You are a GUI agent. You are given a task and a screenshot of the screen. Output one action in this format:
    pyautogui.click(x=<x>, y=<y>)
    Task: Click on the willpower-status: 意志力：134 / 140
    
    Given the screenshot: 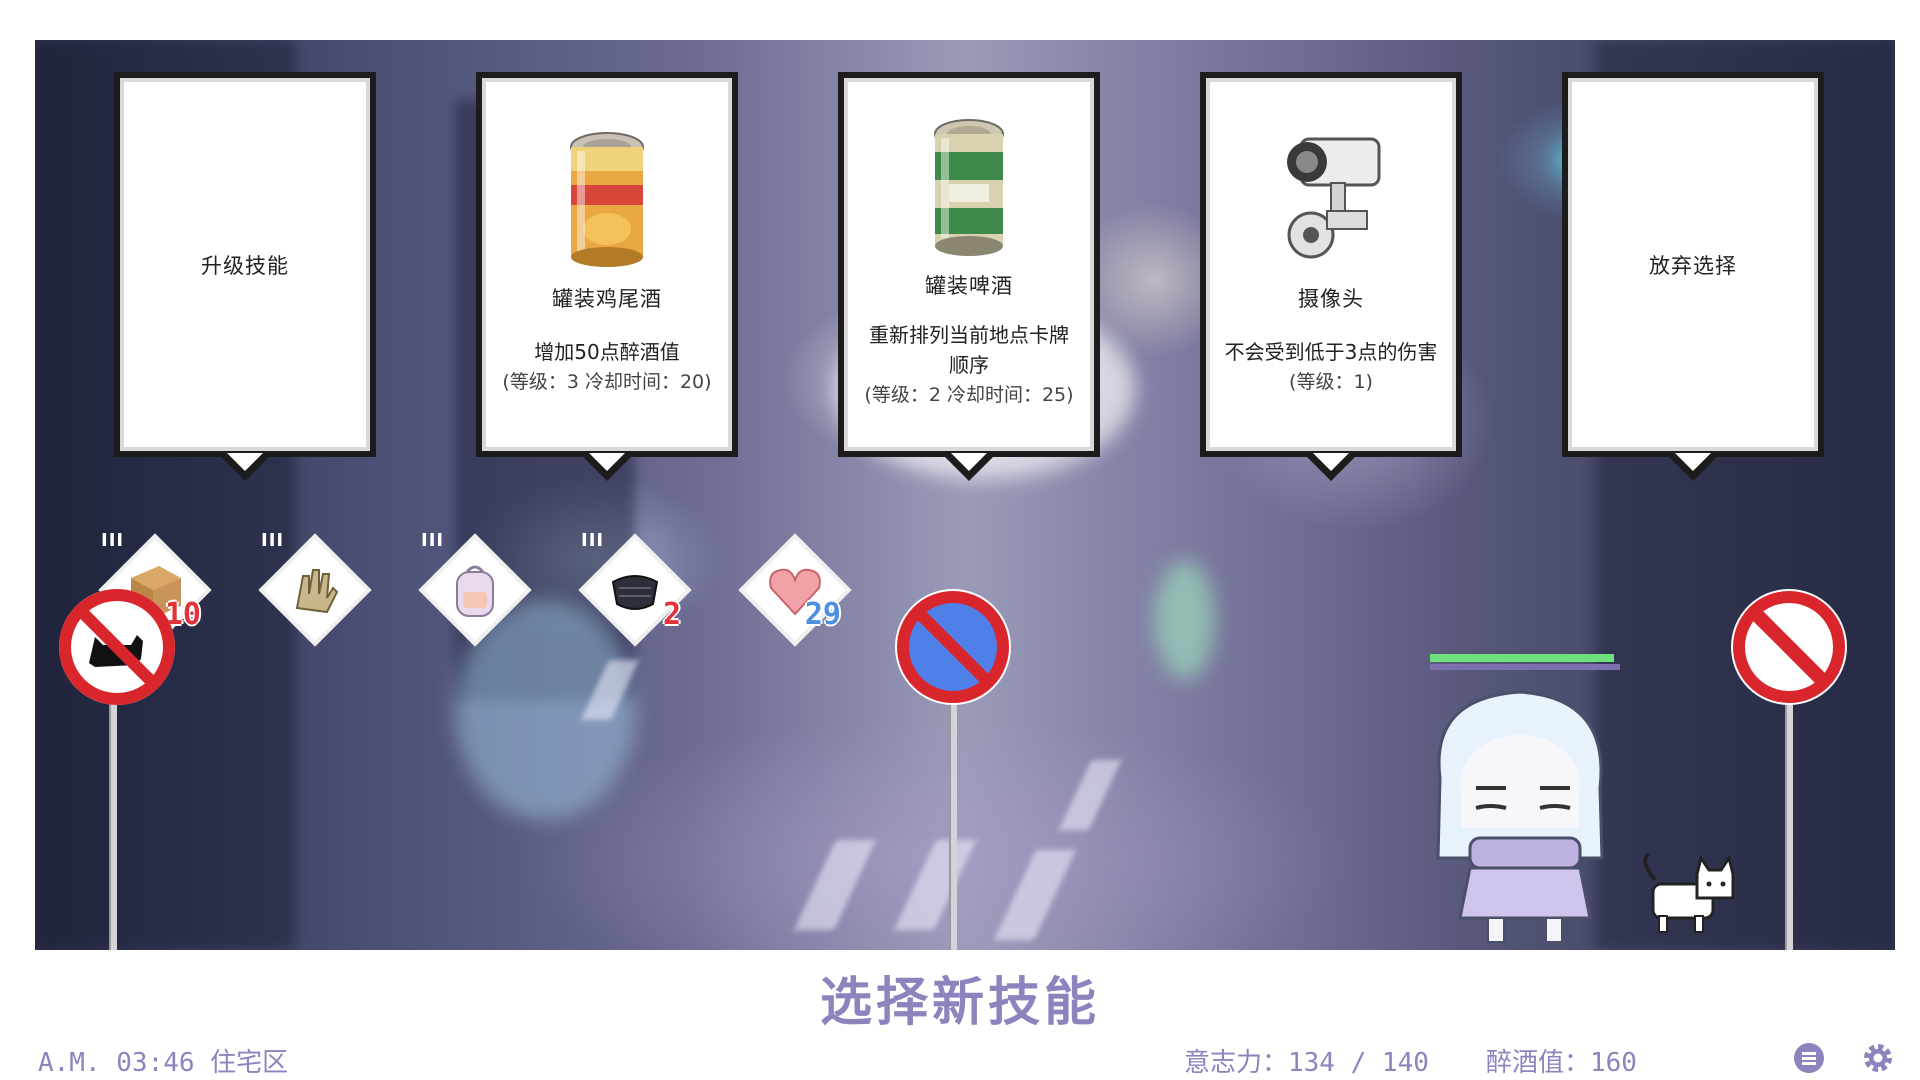 What is the action you would take?
    pyautogui.click(x=1306, y=1063)
    